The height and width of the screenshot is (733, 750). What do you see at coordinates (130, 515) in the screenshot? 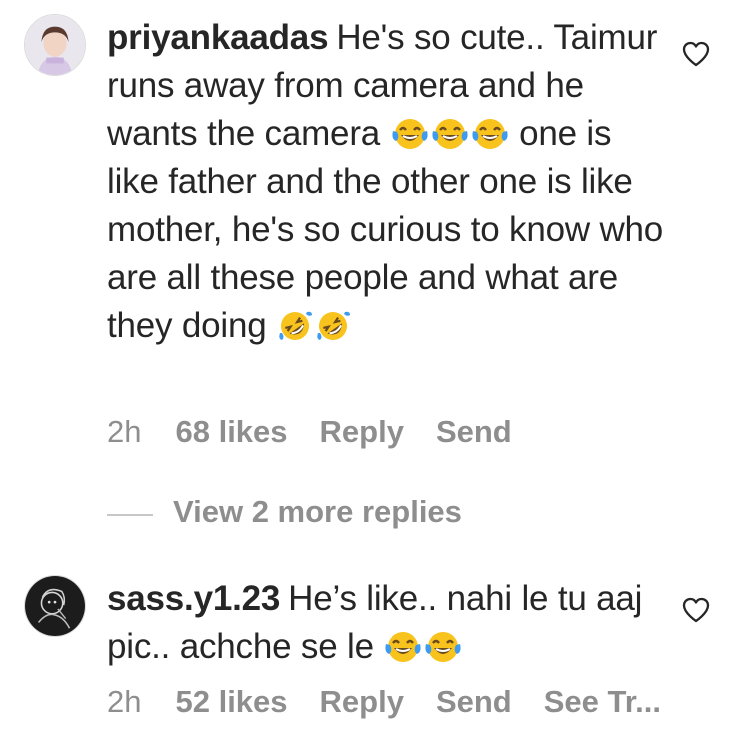
I see `divider-line` at bounding box center [130, 515].